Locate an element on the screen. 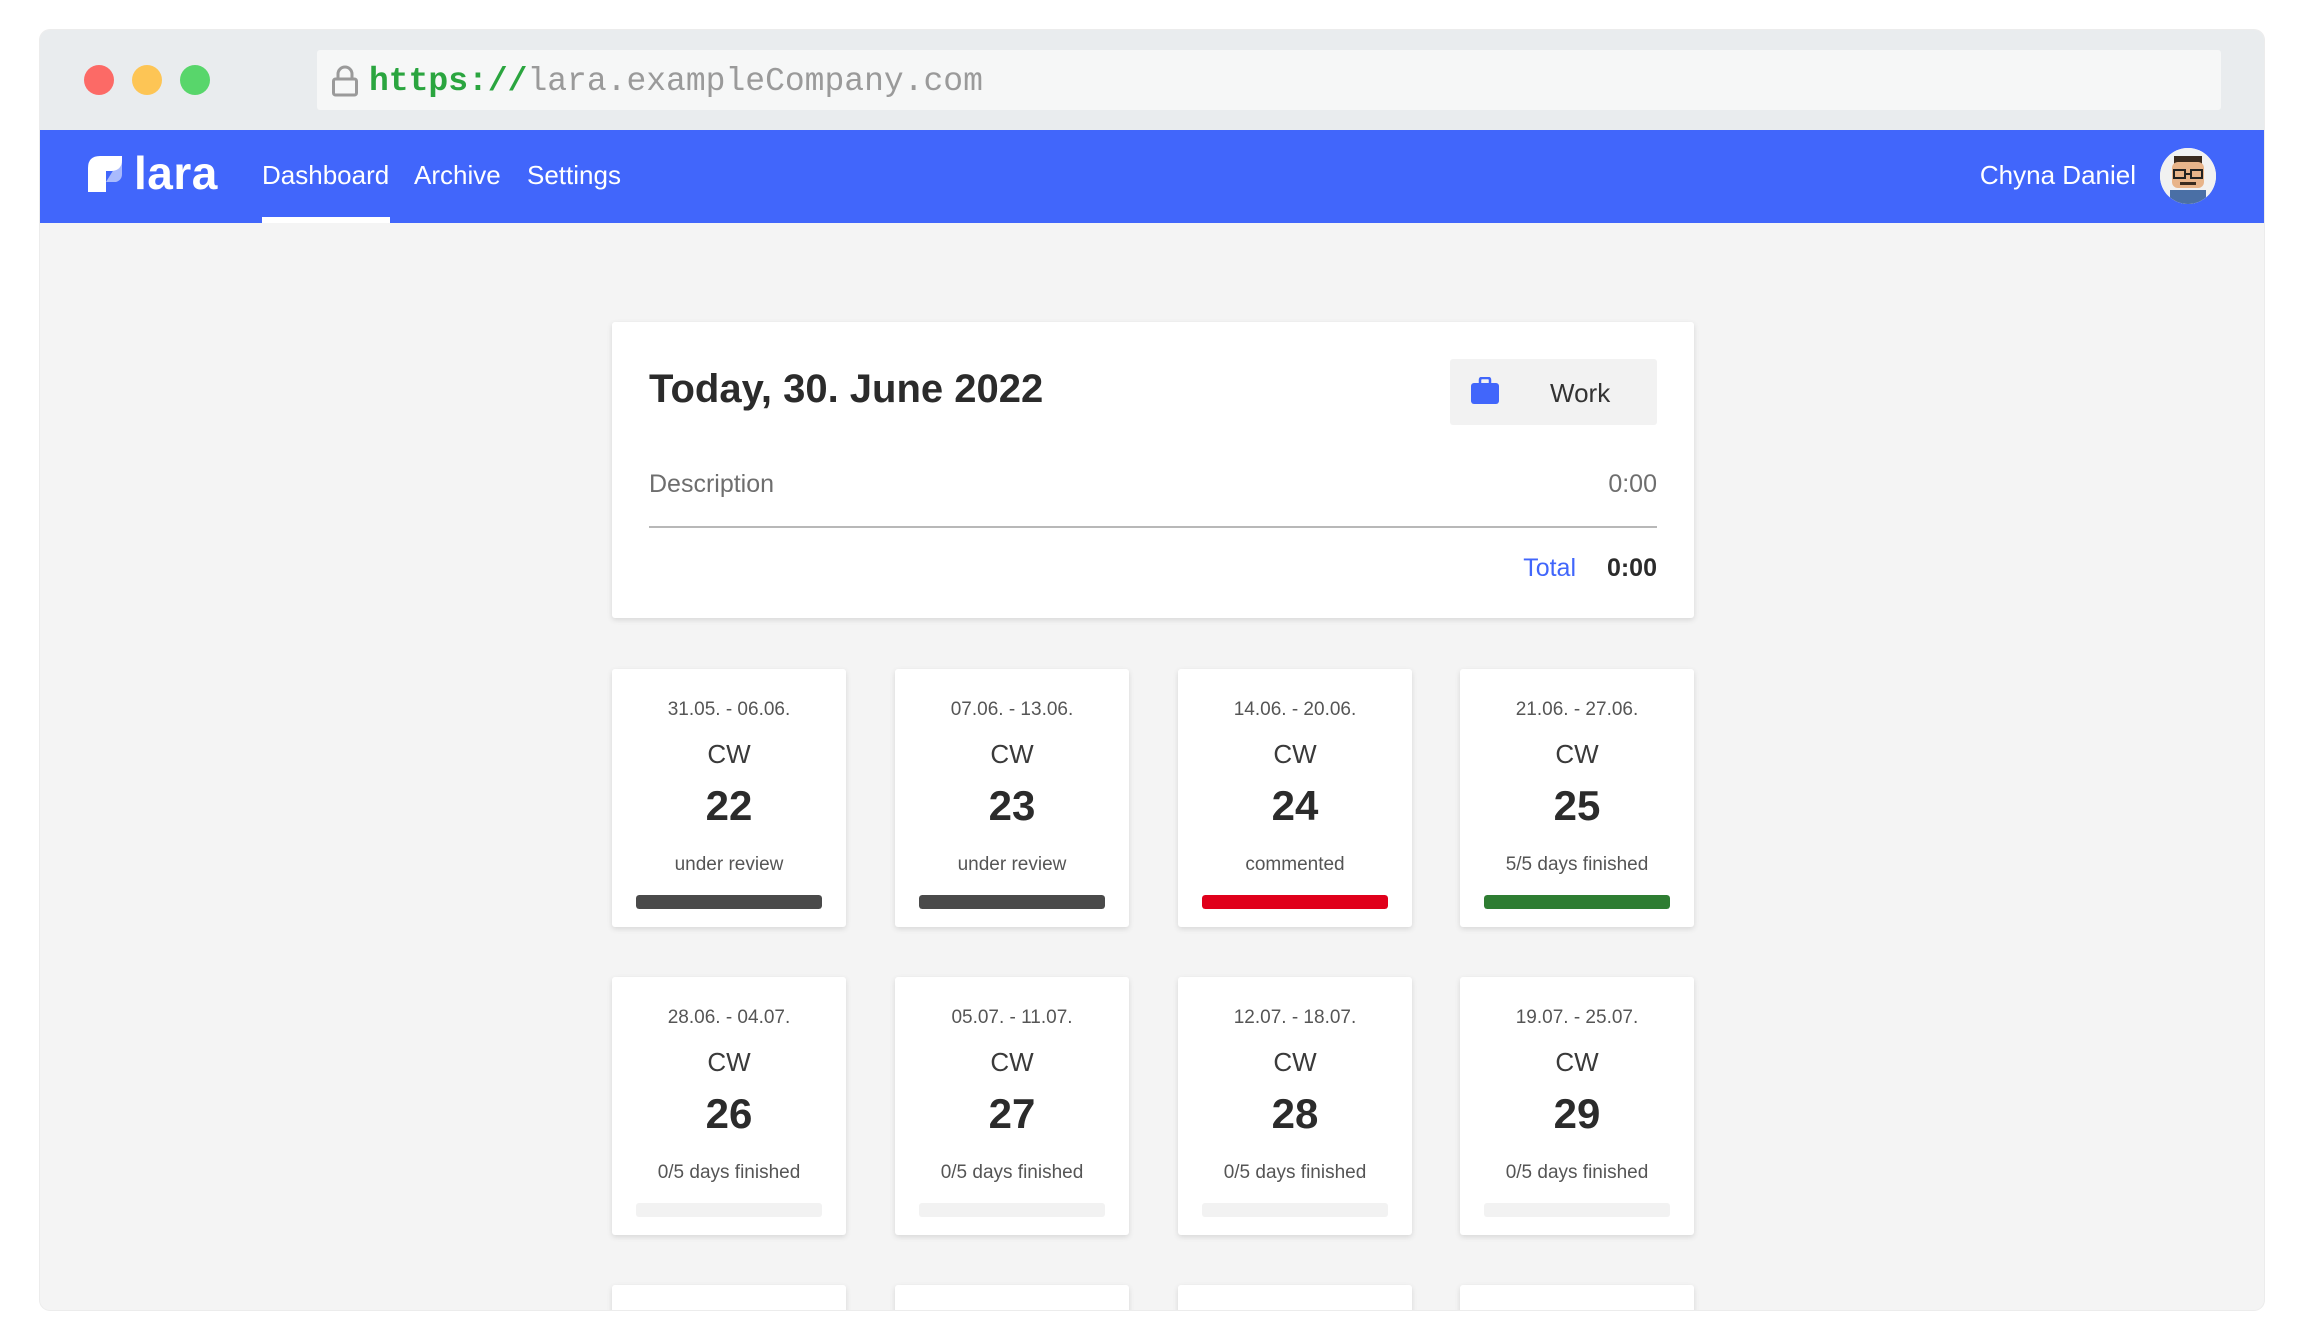 The width and height of the screenshot is (2300, 1338). week-date-range: 07.06. - 13.06. is located at coordinates (1012, 709).